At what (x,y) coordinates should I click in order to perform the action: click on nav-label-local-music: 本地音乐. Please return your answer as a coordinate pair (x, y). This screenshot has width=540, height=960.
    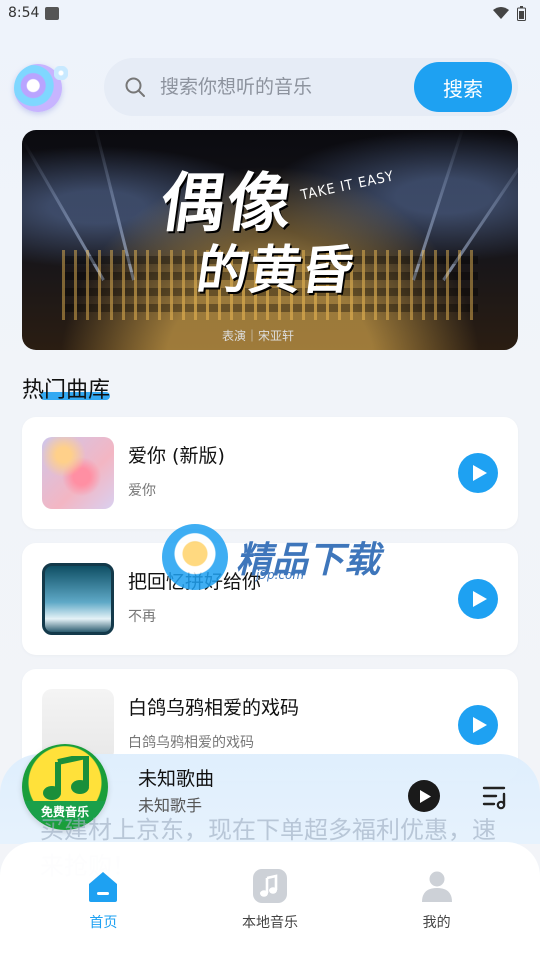
    Looking at the image, I should click on (269, 923).